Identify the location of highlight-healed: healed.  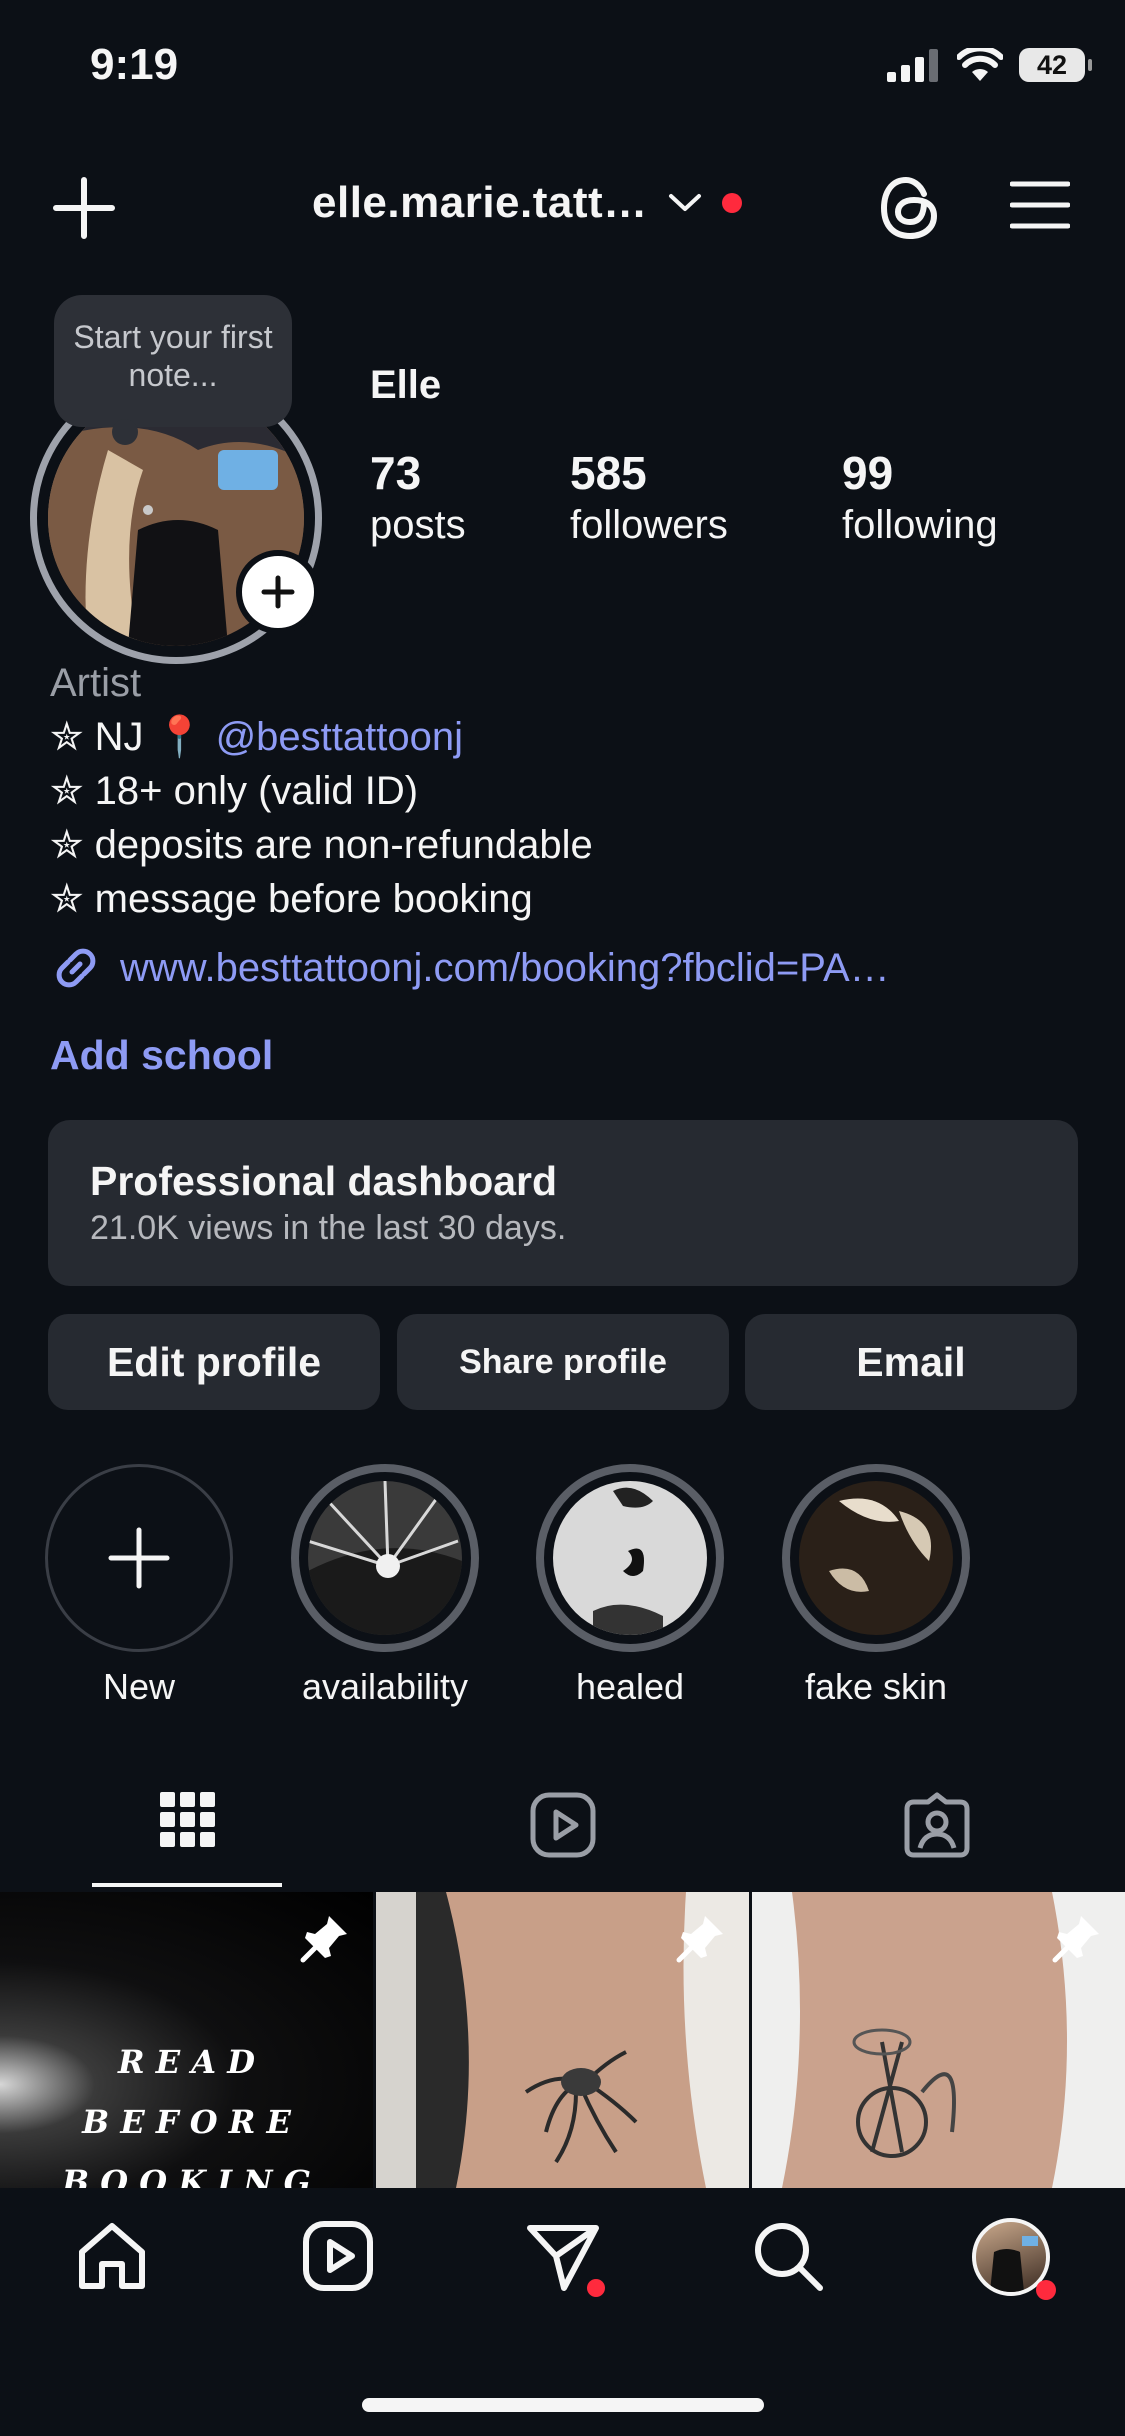
(630, 1586).